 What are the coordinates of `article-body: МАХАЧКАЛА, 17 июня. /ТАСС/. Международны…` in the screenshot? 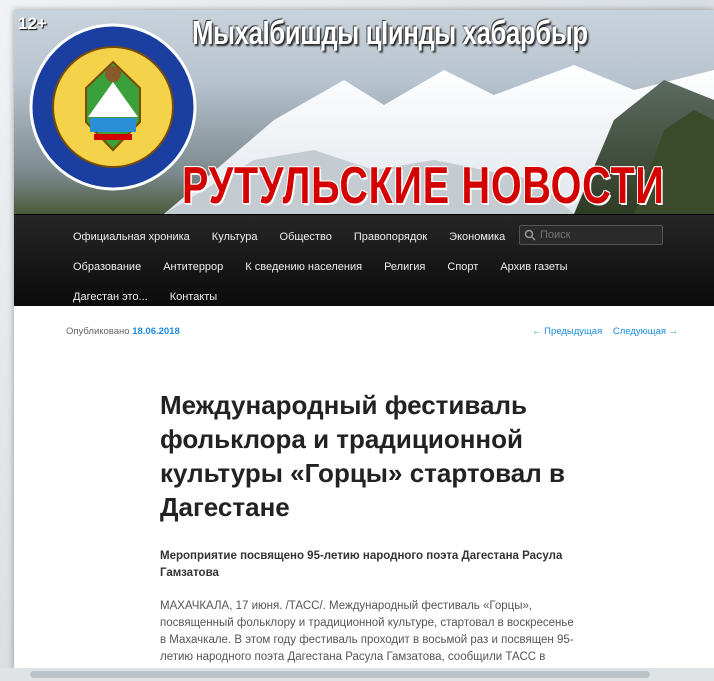 It's located at (367, 635).